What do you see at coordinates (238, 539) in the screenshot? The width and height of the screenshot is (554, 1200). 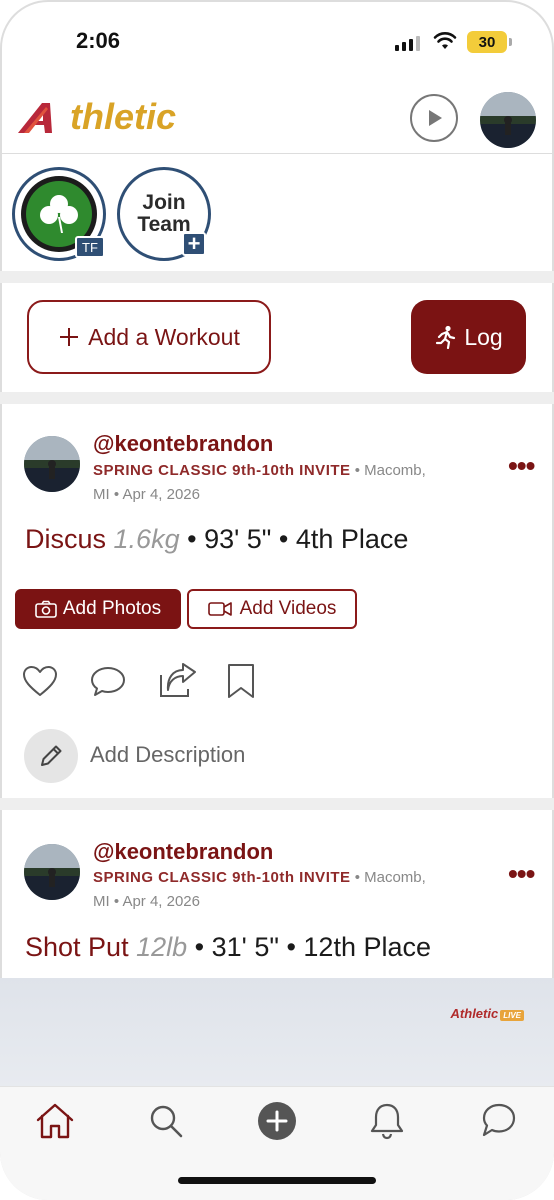 I see `result-mark: 93' 5"` at bounding box center [238, 539].